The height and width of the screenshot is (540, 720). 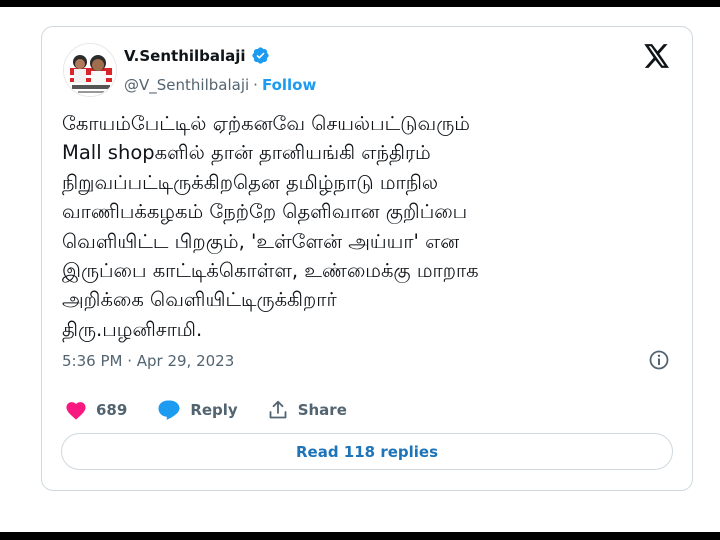 I want to click on share-icon, so click(x=278, y=409).